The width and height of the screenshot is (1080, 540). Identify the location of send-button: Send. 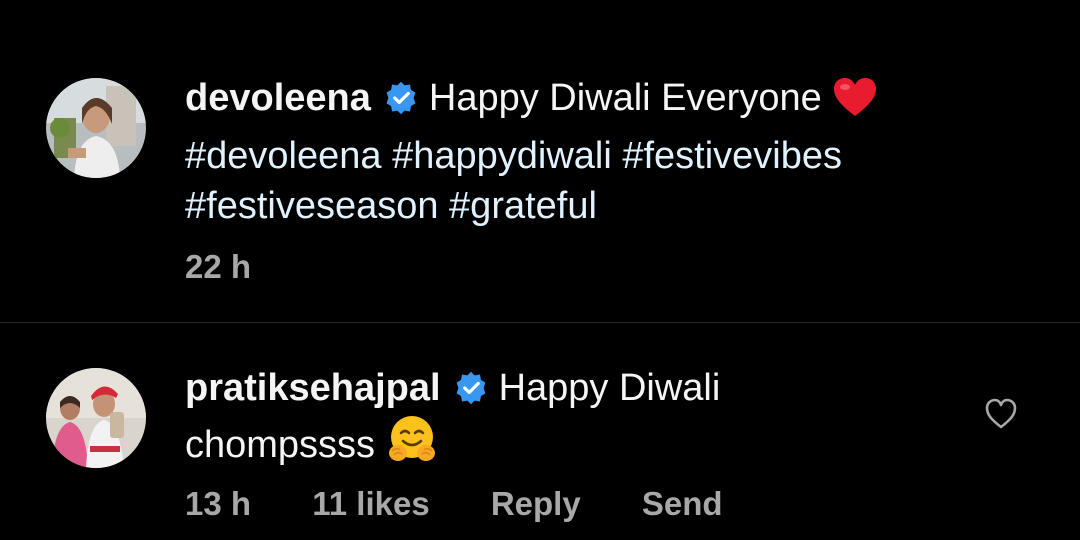
(682, 503).